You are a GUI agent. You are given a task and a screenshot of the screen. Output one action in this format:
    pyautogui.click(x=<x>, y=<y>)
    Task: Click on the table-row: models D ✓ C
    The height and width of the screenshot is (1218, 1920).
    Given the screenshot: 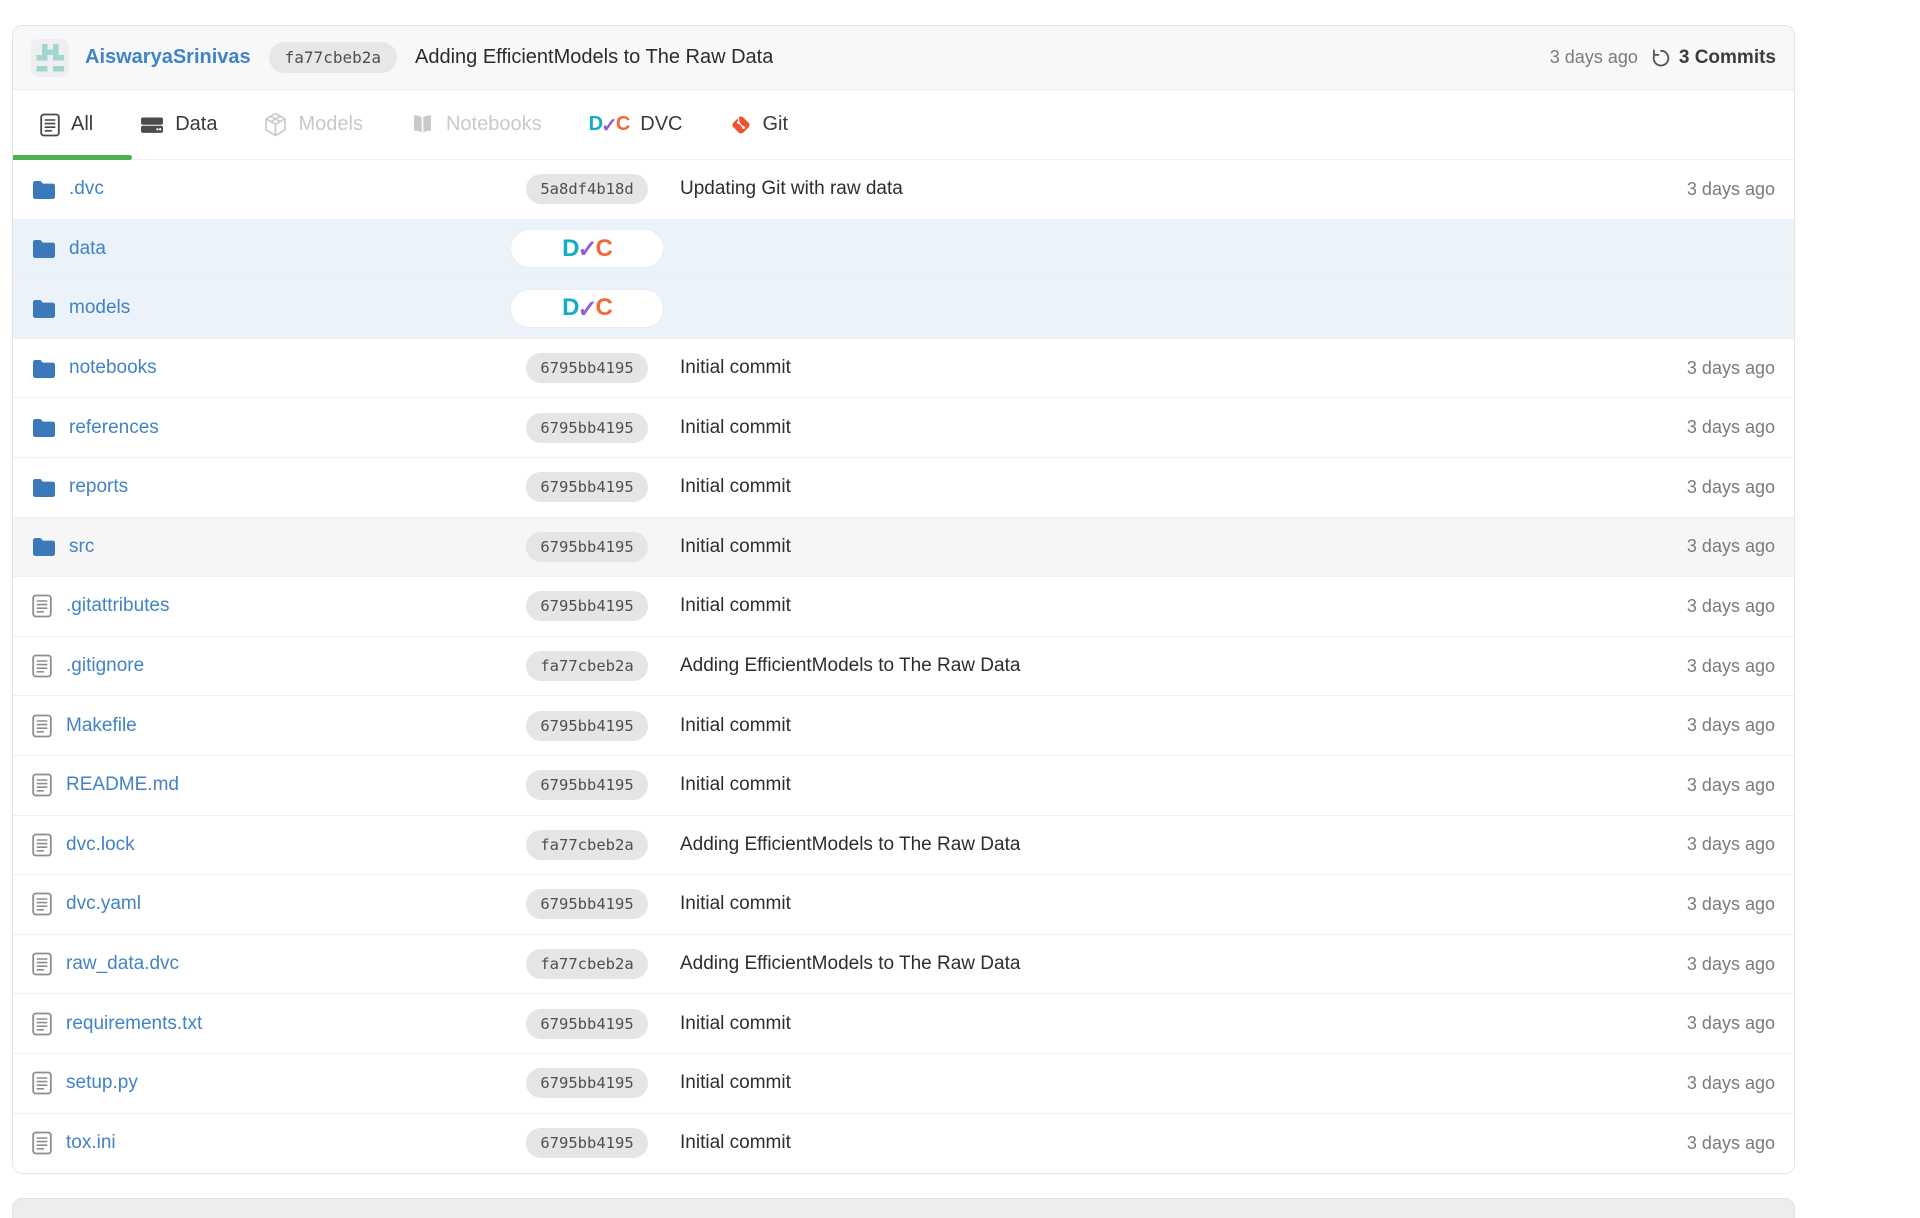 What is the action you would take?
    pyautogui.click(x=903, y=309)
    